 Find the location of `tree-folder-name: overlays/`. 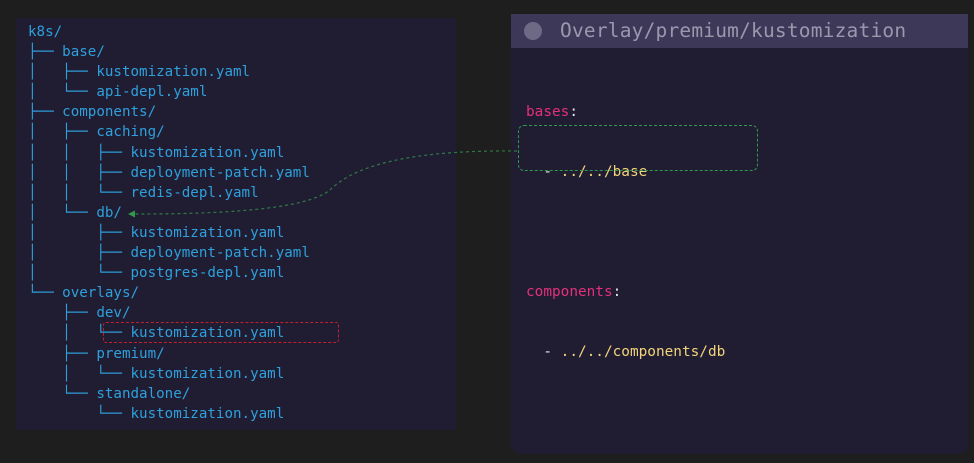

tree-folder-name: overlays/ is located at coordinates (100, 293).